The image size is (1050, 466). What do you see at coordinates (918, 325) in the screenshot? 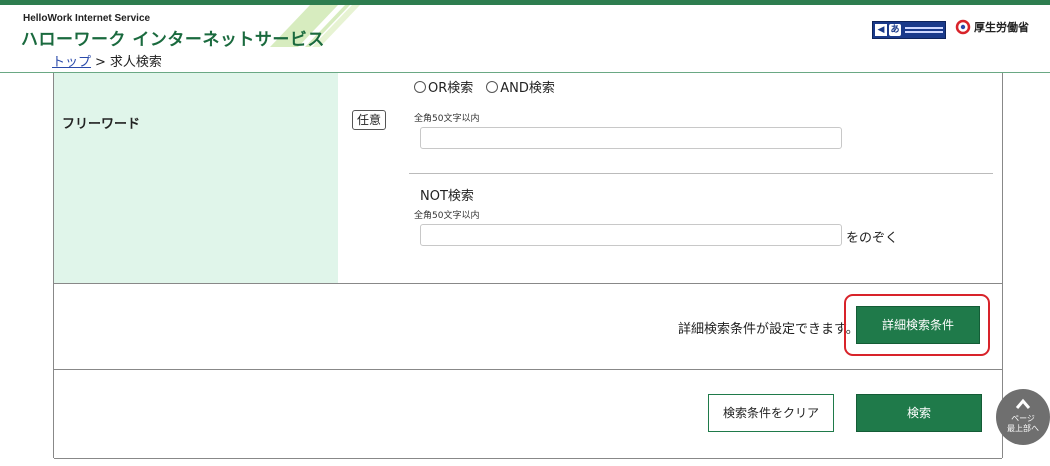
I see `advanced-search-button: 詳細検索条件` at bounding box center [918, 325].